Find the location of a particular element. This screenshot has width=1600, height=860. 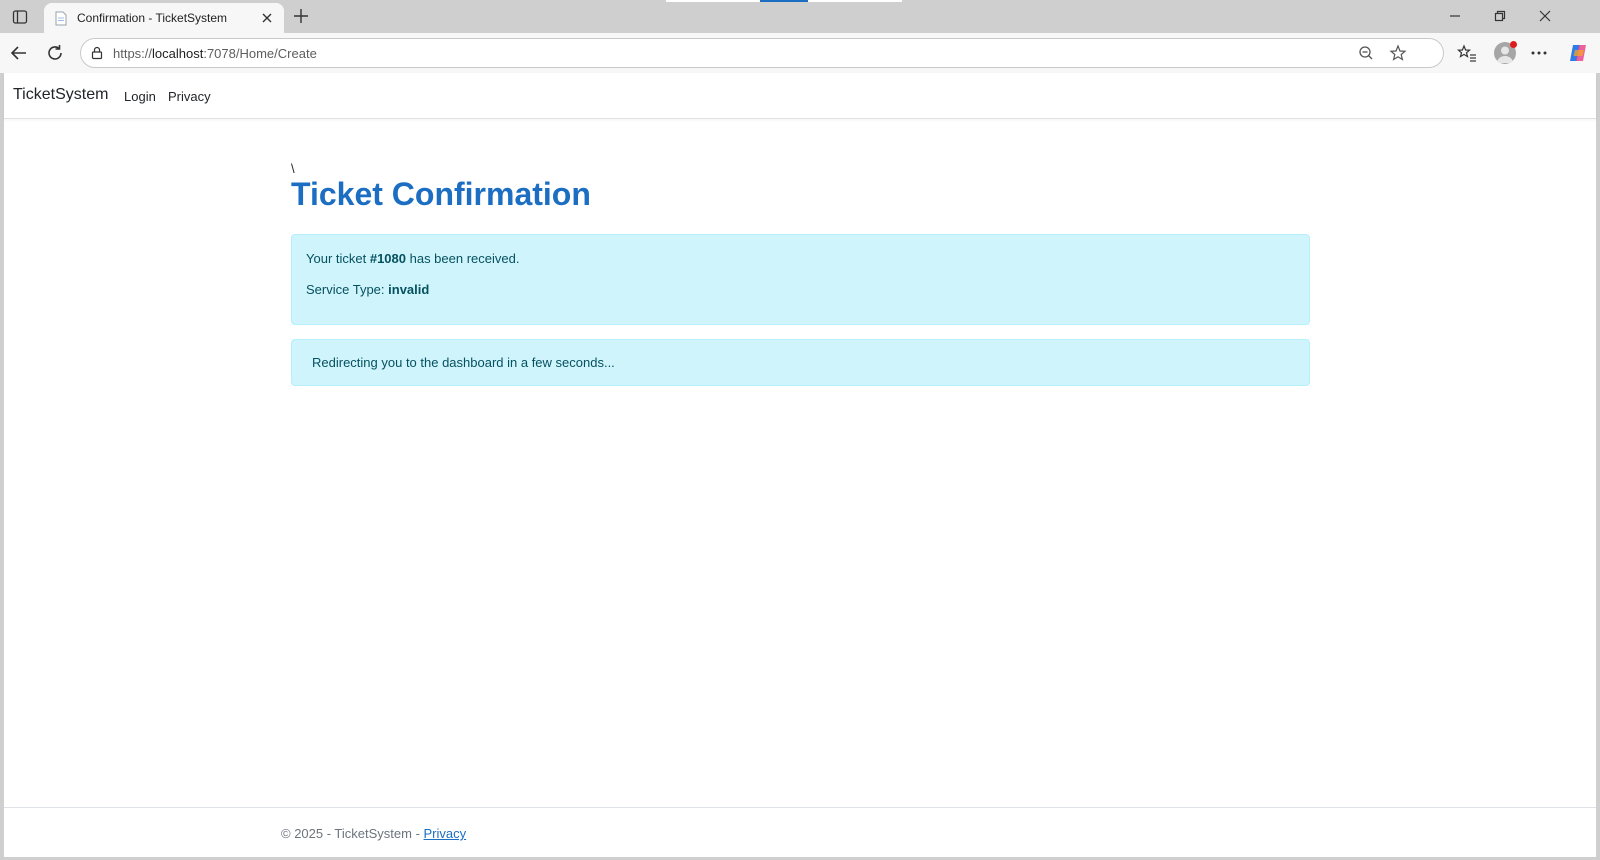

address-bar: https://localhost:7078/Home/Create is located at coordinates (762, 53).